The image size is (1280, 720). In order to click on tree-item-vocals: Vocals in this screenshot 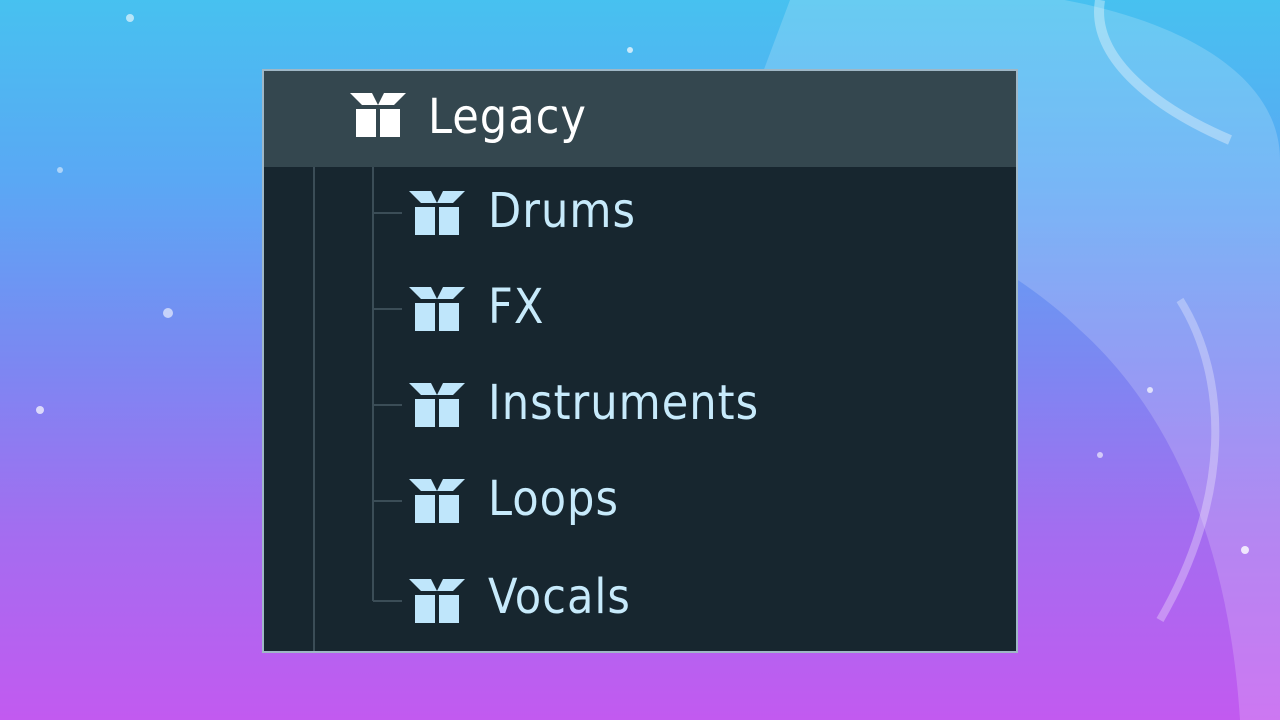, I will do `click(640, 601)`.